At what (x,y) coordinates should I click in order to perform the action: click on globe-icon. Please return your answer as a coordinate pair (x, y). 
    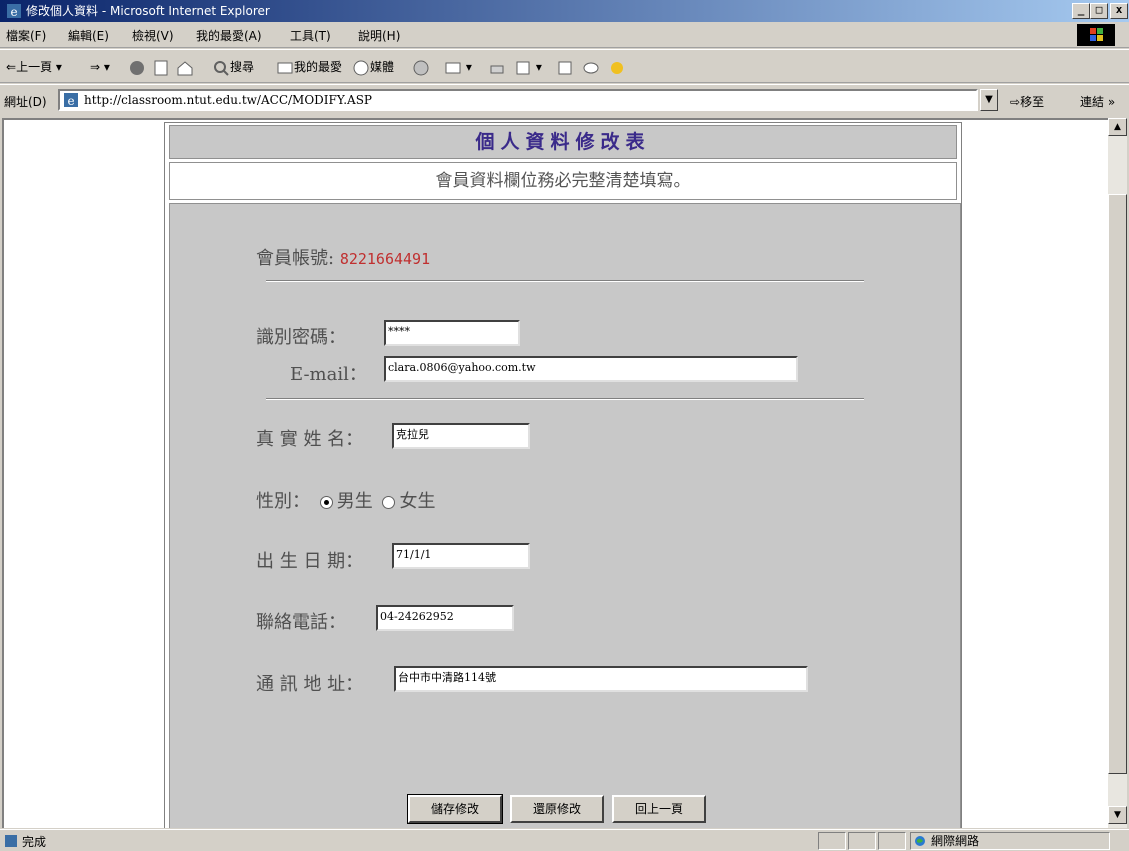
    Looking at the image, I should click on (920, 841).